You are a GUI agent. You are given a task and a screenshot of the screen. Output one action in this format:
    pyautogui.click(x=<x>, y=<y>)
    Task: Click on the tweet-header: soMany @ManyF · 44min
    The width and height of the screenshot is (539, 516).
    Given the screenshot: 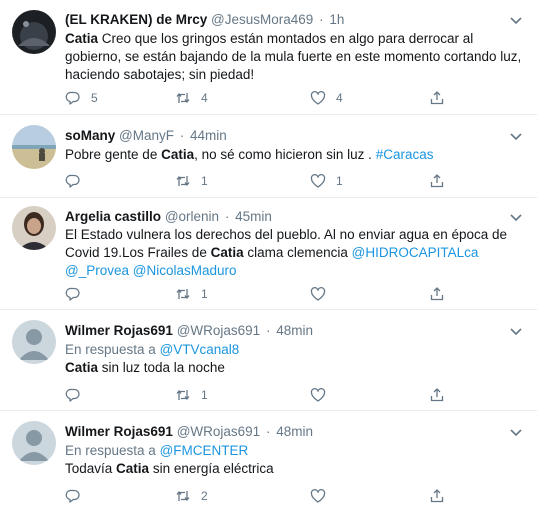 What is the action you would take?
    pyautogui.click(x=286, y=135)
    